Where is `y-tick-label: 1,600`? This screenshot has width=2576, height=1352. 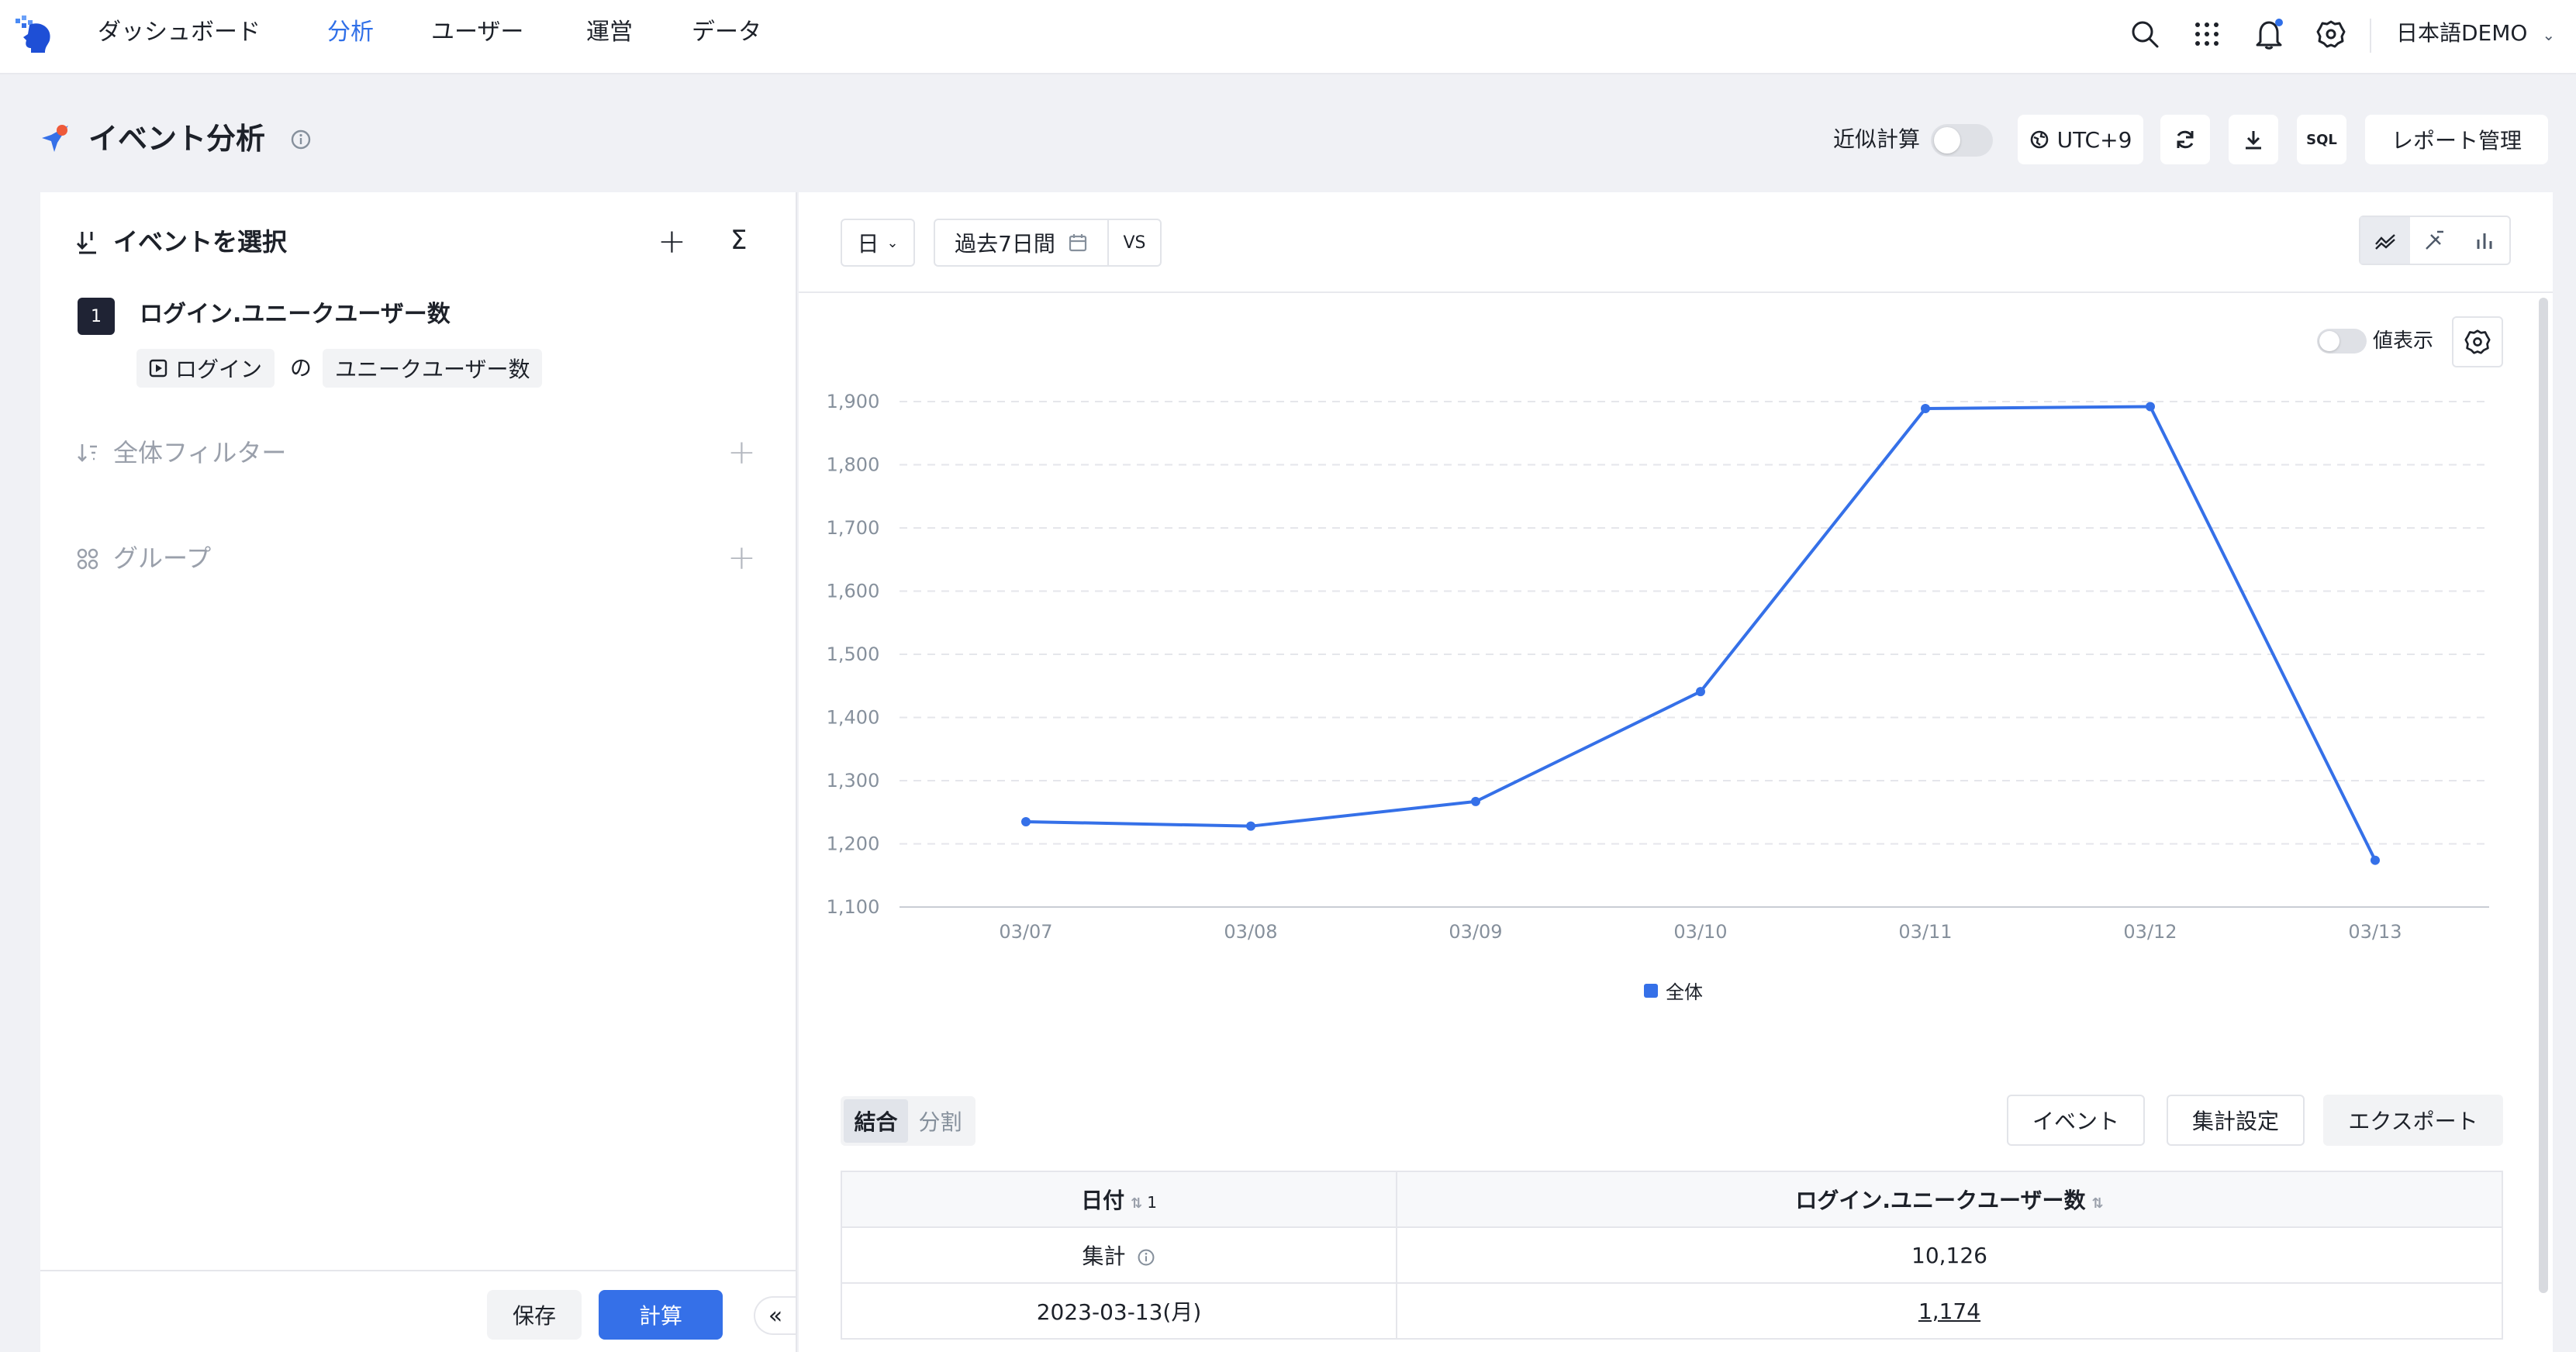 y-tick-label: 1,600 is located at coordinates (853, 591).